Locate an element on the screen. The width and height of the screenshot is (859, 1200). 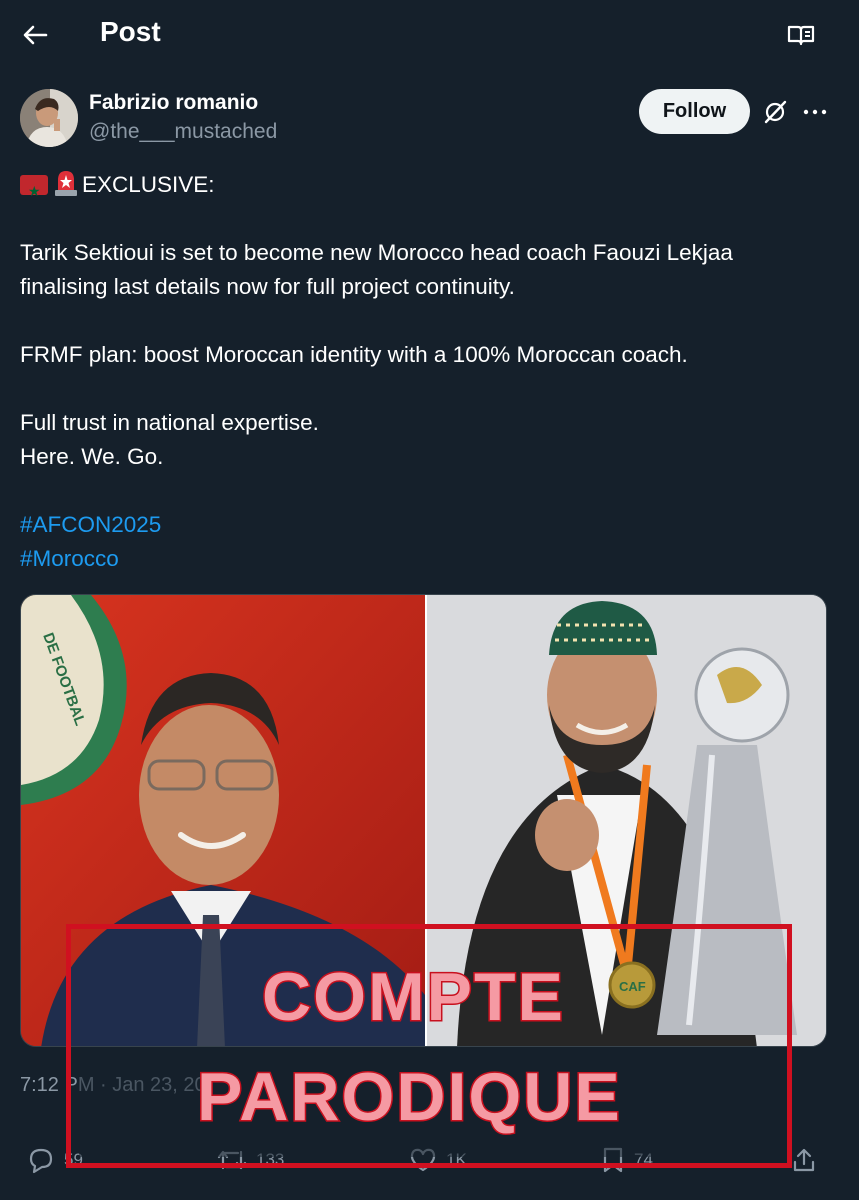
grok-icon is located at coordinates (775, 112).